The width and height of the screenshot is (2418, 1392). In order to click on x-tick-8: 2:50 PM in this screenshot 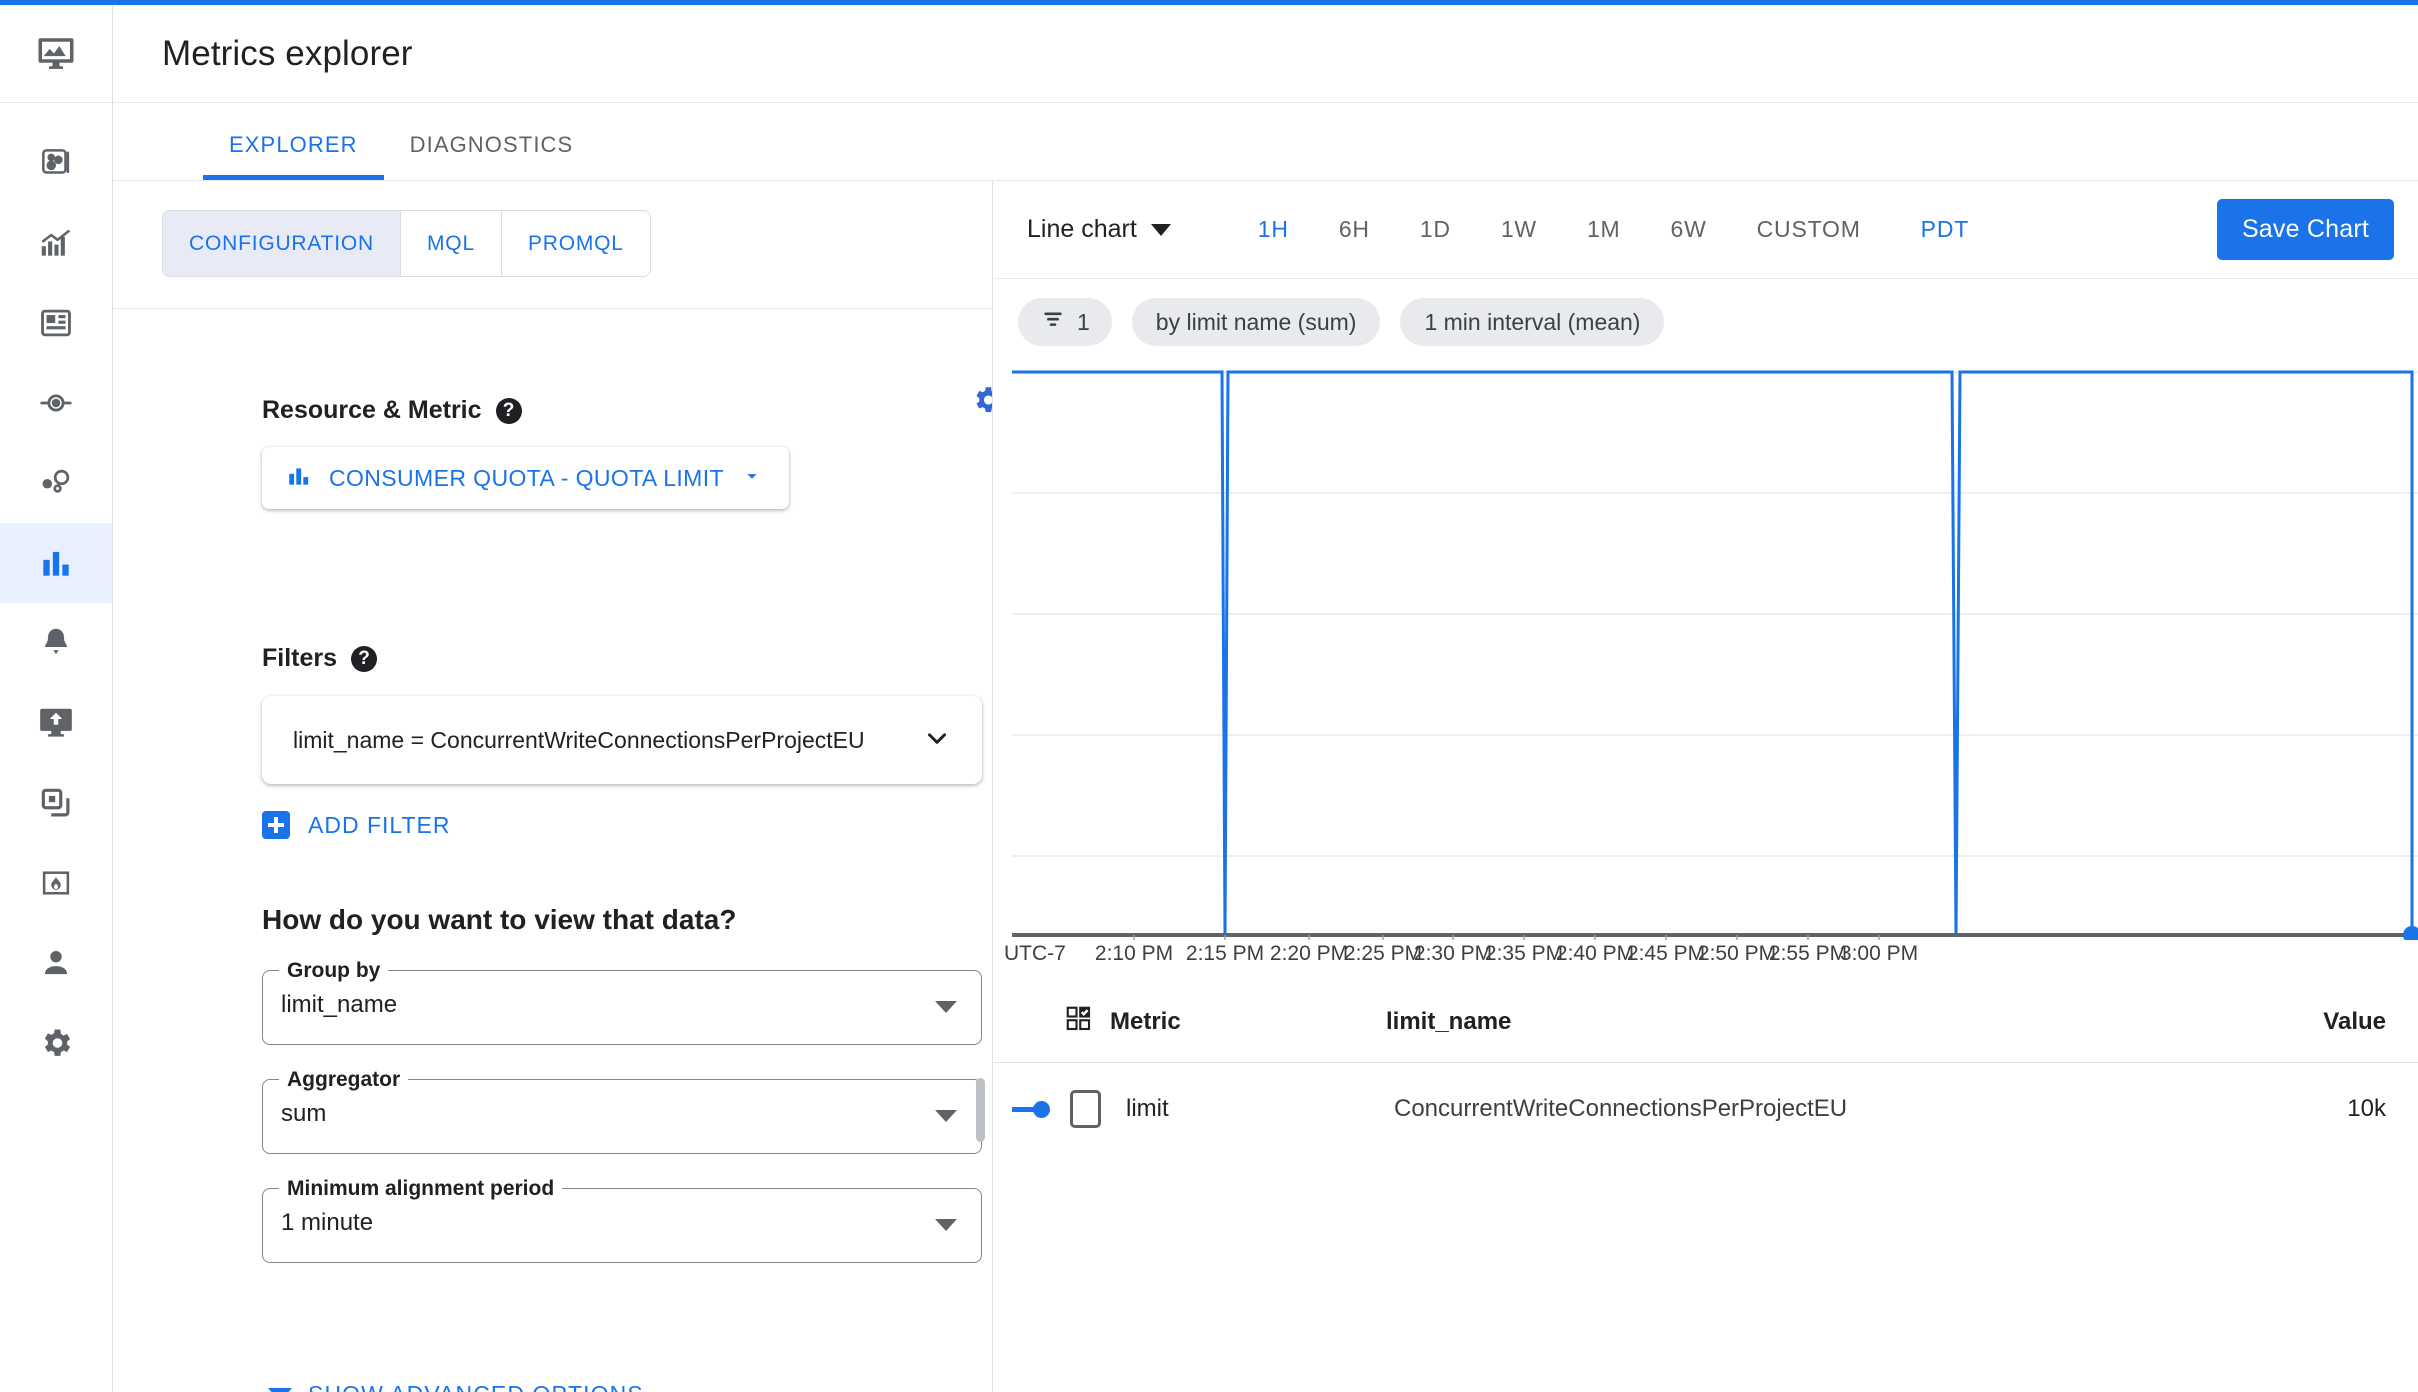, I will do `click(1737, 953)`.